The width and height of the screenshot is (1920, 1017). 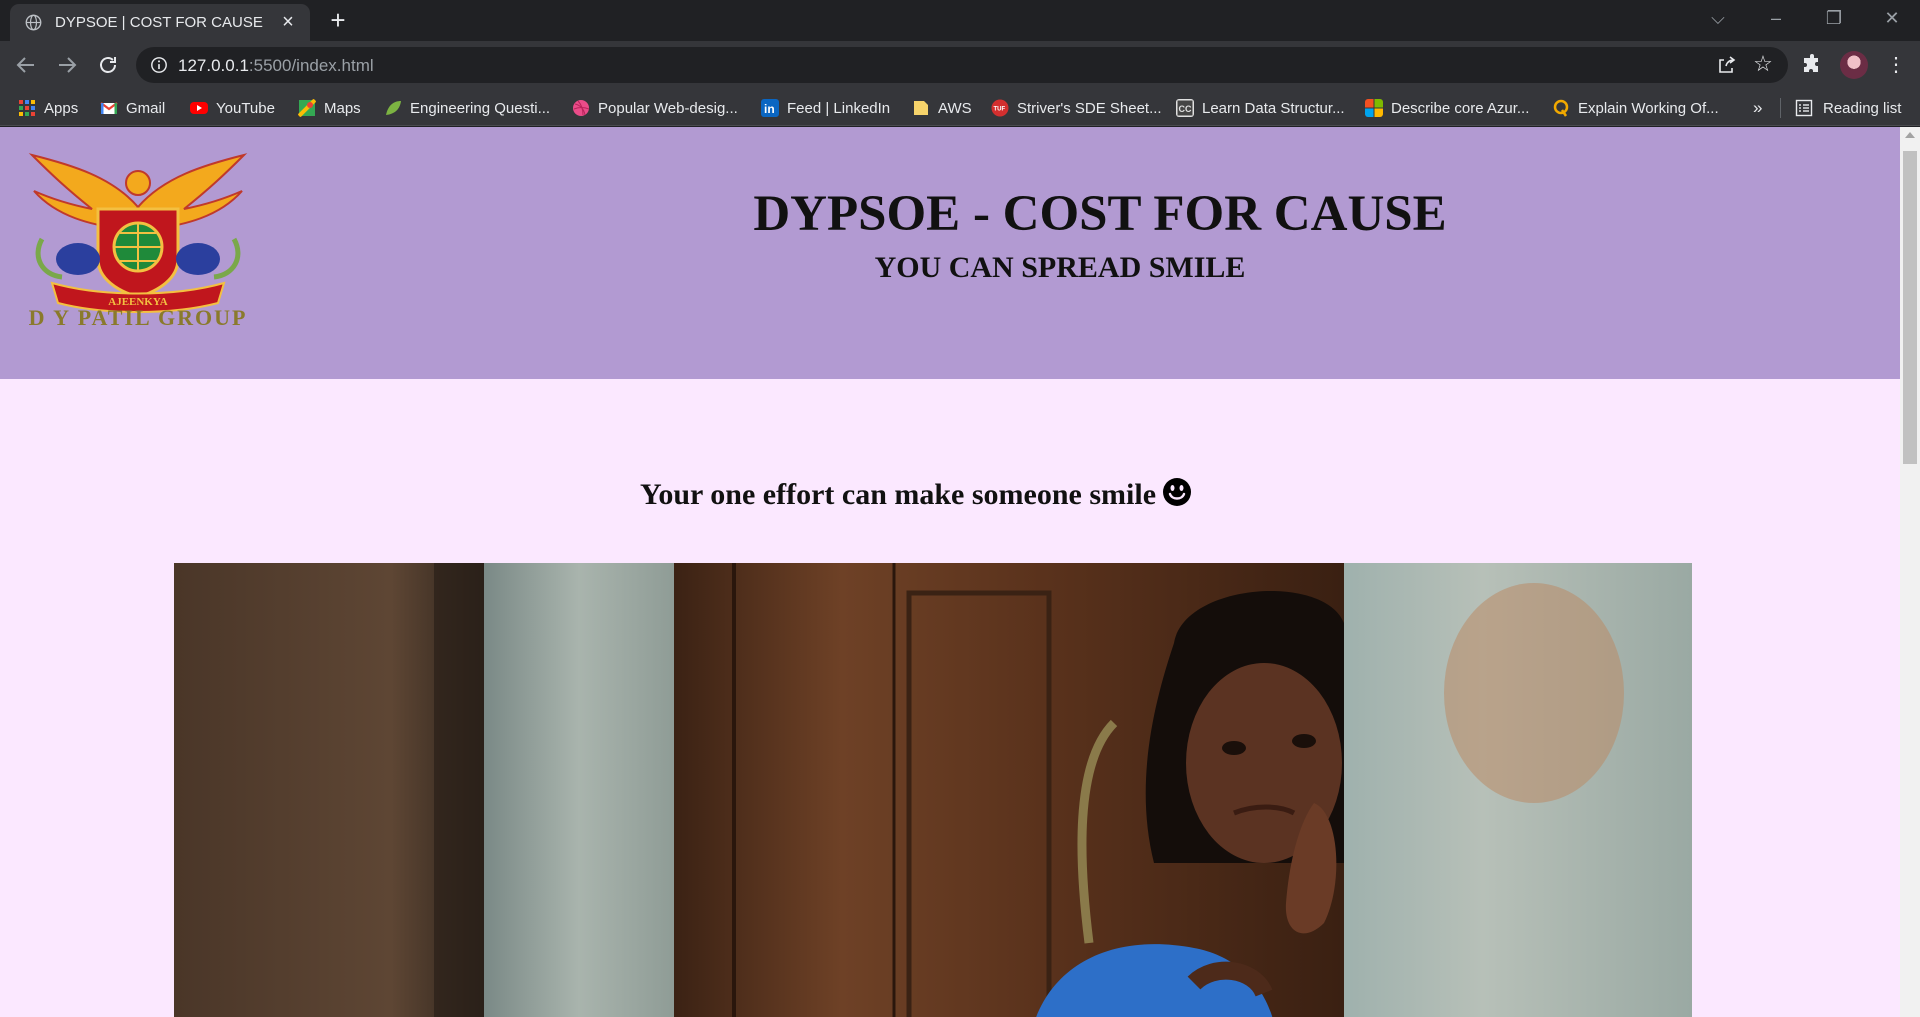 What do you see at coordinates (1910, 135) in the screenshot?
I see `scroll-up-icon` at bounding box center [1910, 135].